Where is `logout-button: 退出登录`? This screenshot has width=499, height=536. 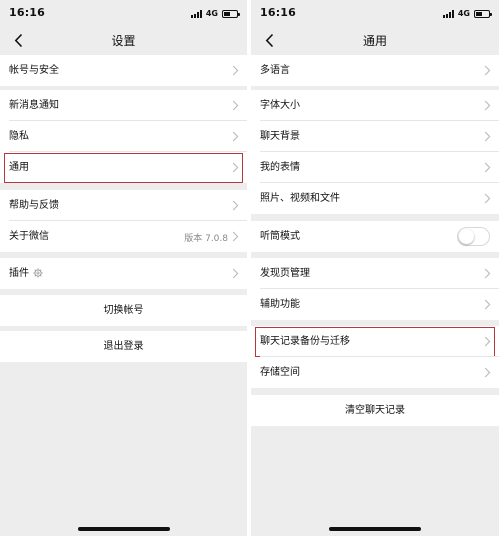
logout-button: 退出登录 is located at coordinates (123, 346).